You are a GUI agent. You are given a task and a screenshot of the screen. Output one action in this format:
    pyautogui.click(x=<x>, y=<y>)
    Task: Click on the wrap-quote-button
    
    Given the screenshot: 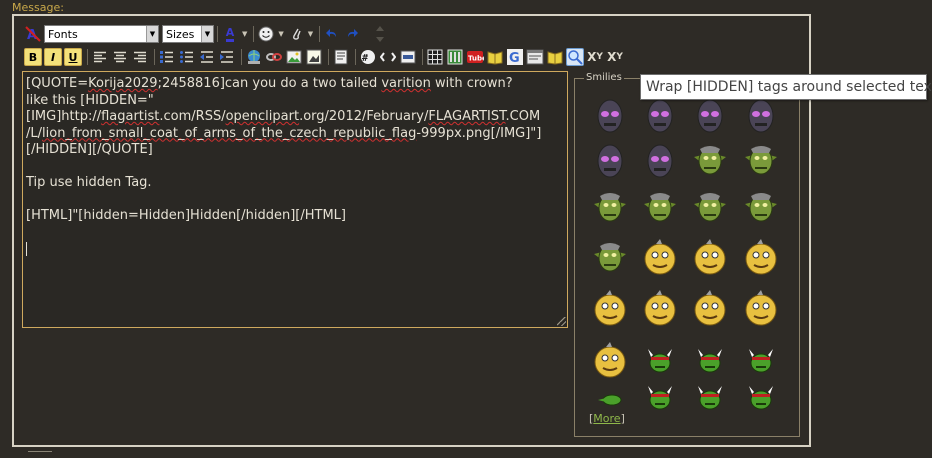 What is the action you would take?
    pyautogui.click(x=341, y=57)
    